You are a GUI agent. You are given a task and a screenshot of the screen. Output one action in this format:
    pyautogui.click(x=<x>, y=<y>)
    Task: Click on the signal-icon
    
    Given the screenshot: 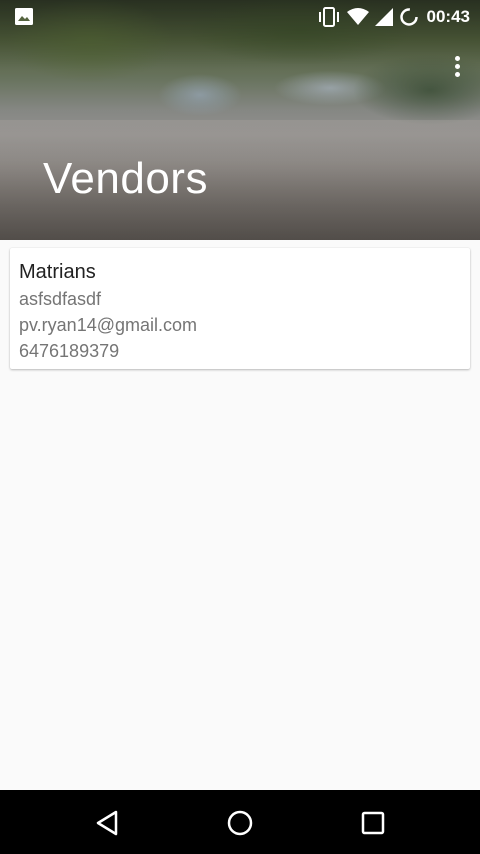 What is the action you would take?
    pyautogui.click(x=383, y=17)
    